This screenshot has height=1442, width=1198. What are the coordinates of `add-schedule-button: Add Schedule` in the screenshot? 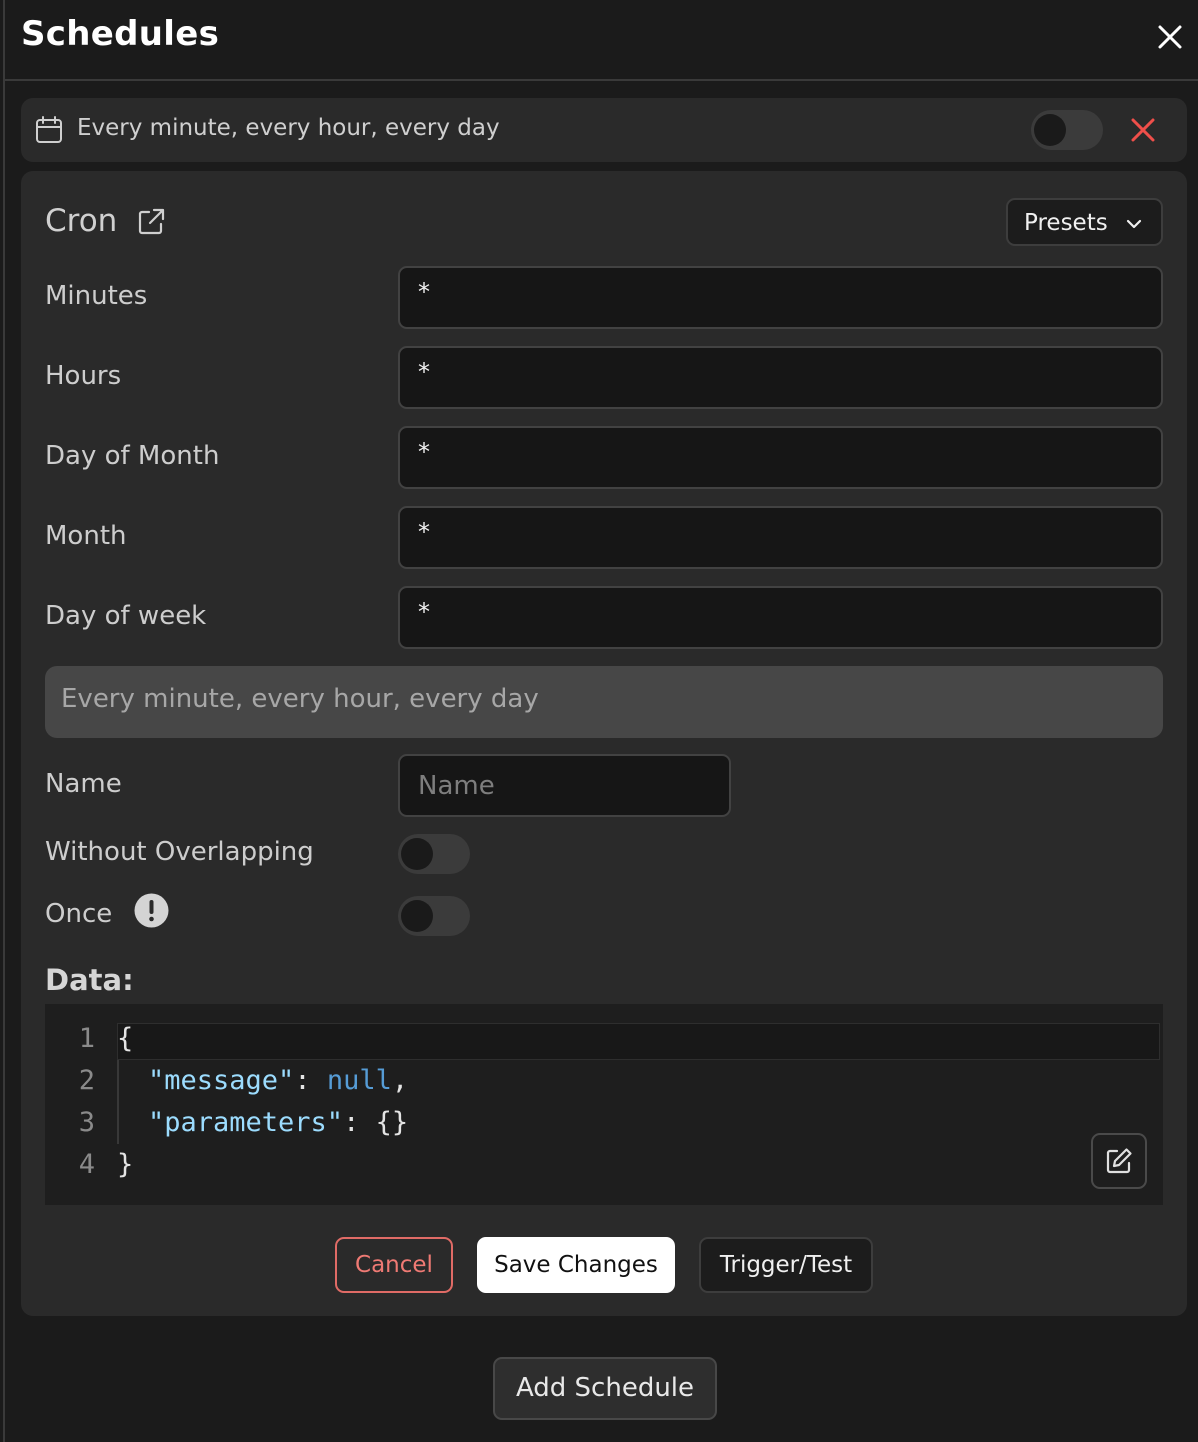 It's located at (605, 1388).